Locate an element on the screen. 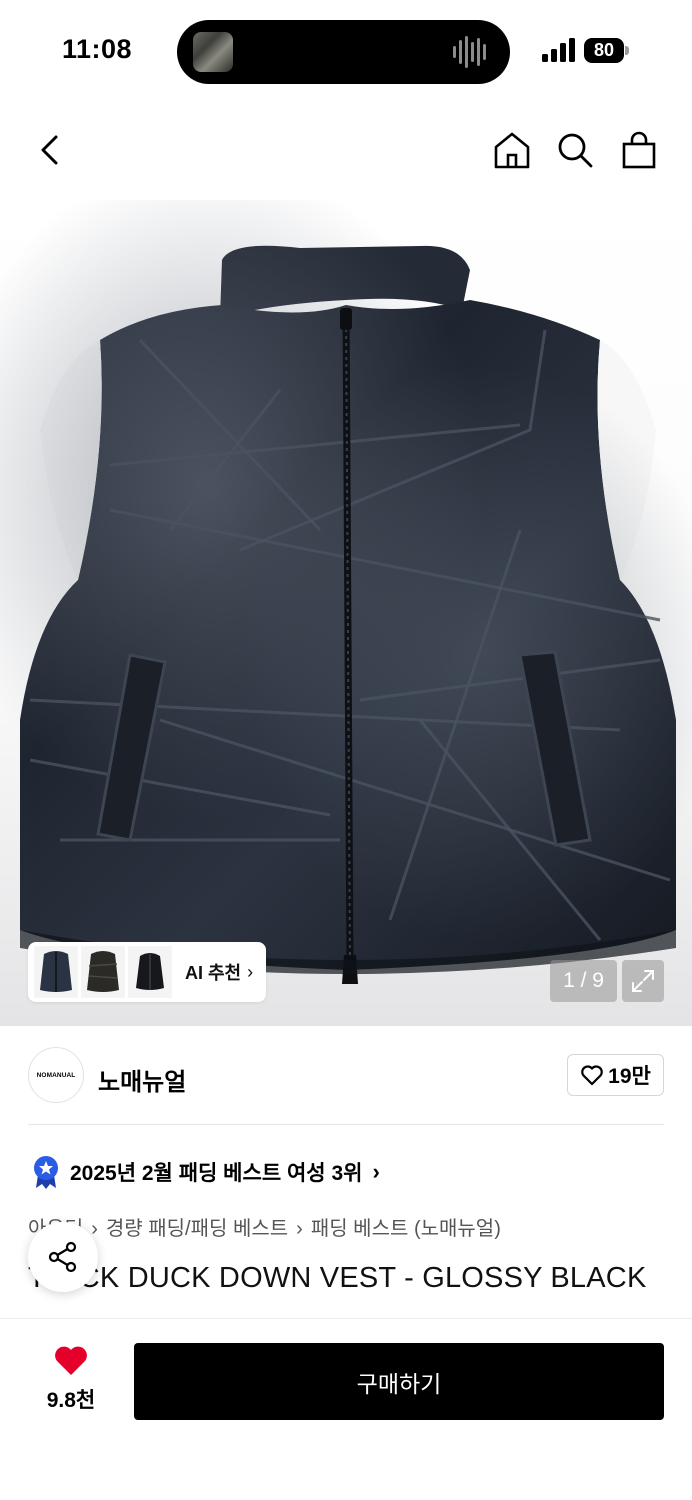 The height and width of the screenshot is (1500, 692). breadcrumb-item: 패딩 베스트 (노매뉴얼) is located at coordinates (406, 1229).